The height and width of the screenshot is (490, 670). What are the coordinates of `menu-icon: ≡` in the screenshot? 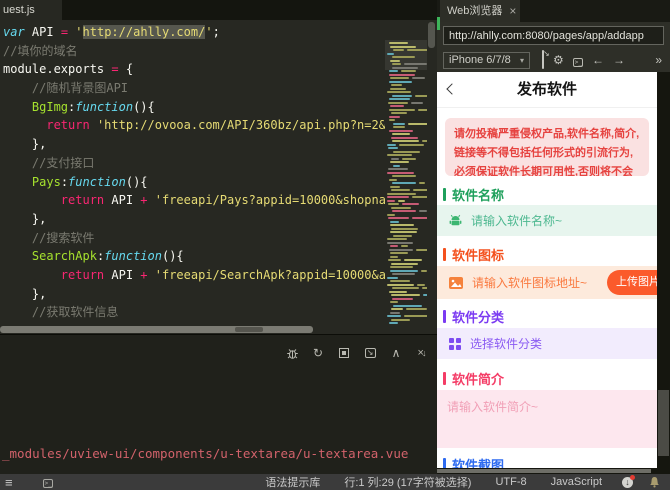 It's located at (9, 482).